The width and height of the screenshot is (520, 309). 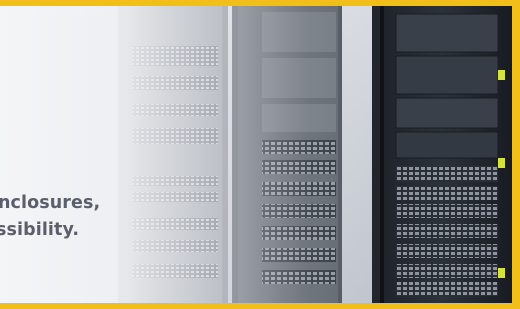 I want to click on caption-line-1: enclosures,, so click(x=50, y=203).